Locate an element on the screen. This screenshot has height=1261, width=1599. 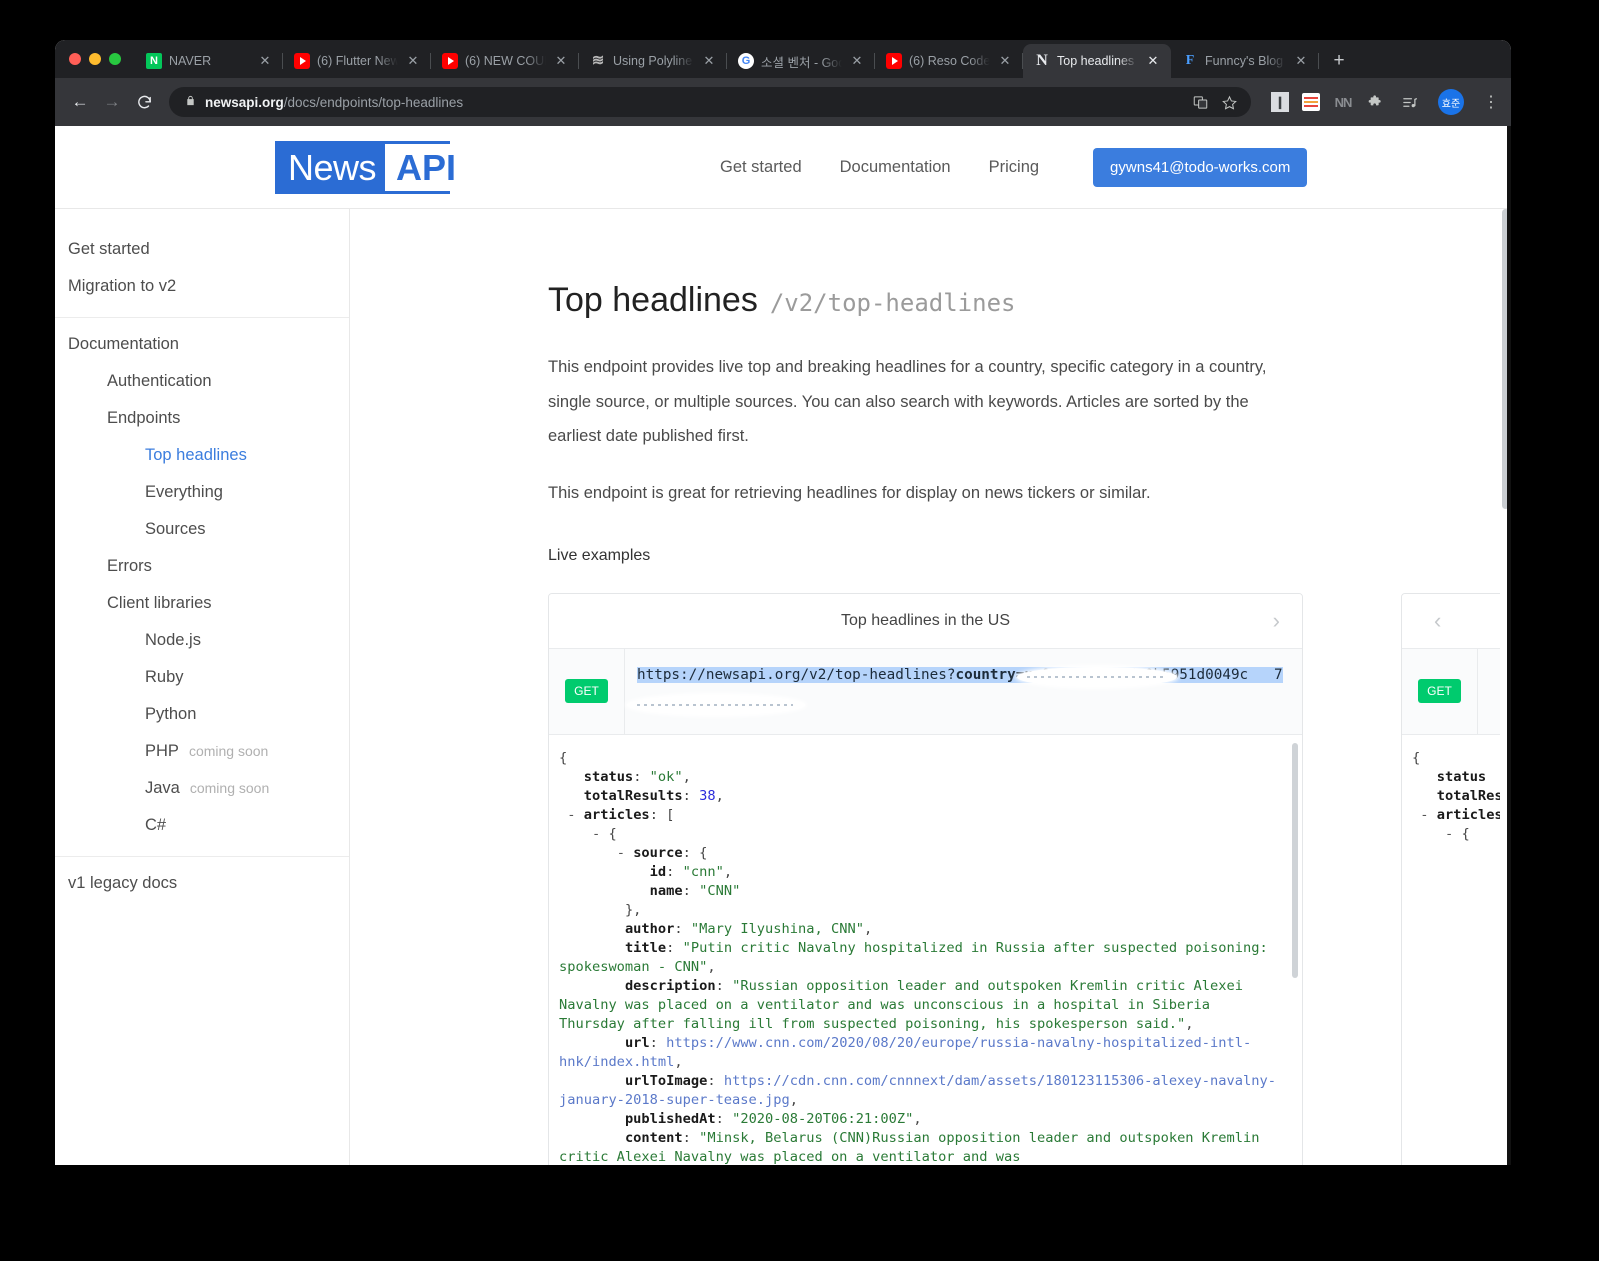
page-title: Top headlines /v2/top-headlines is located at coordinates (1029, 300).